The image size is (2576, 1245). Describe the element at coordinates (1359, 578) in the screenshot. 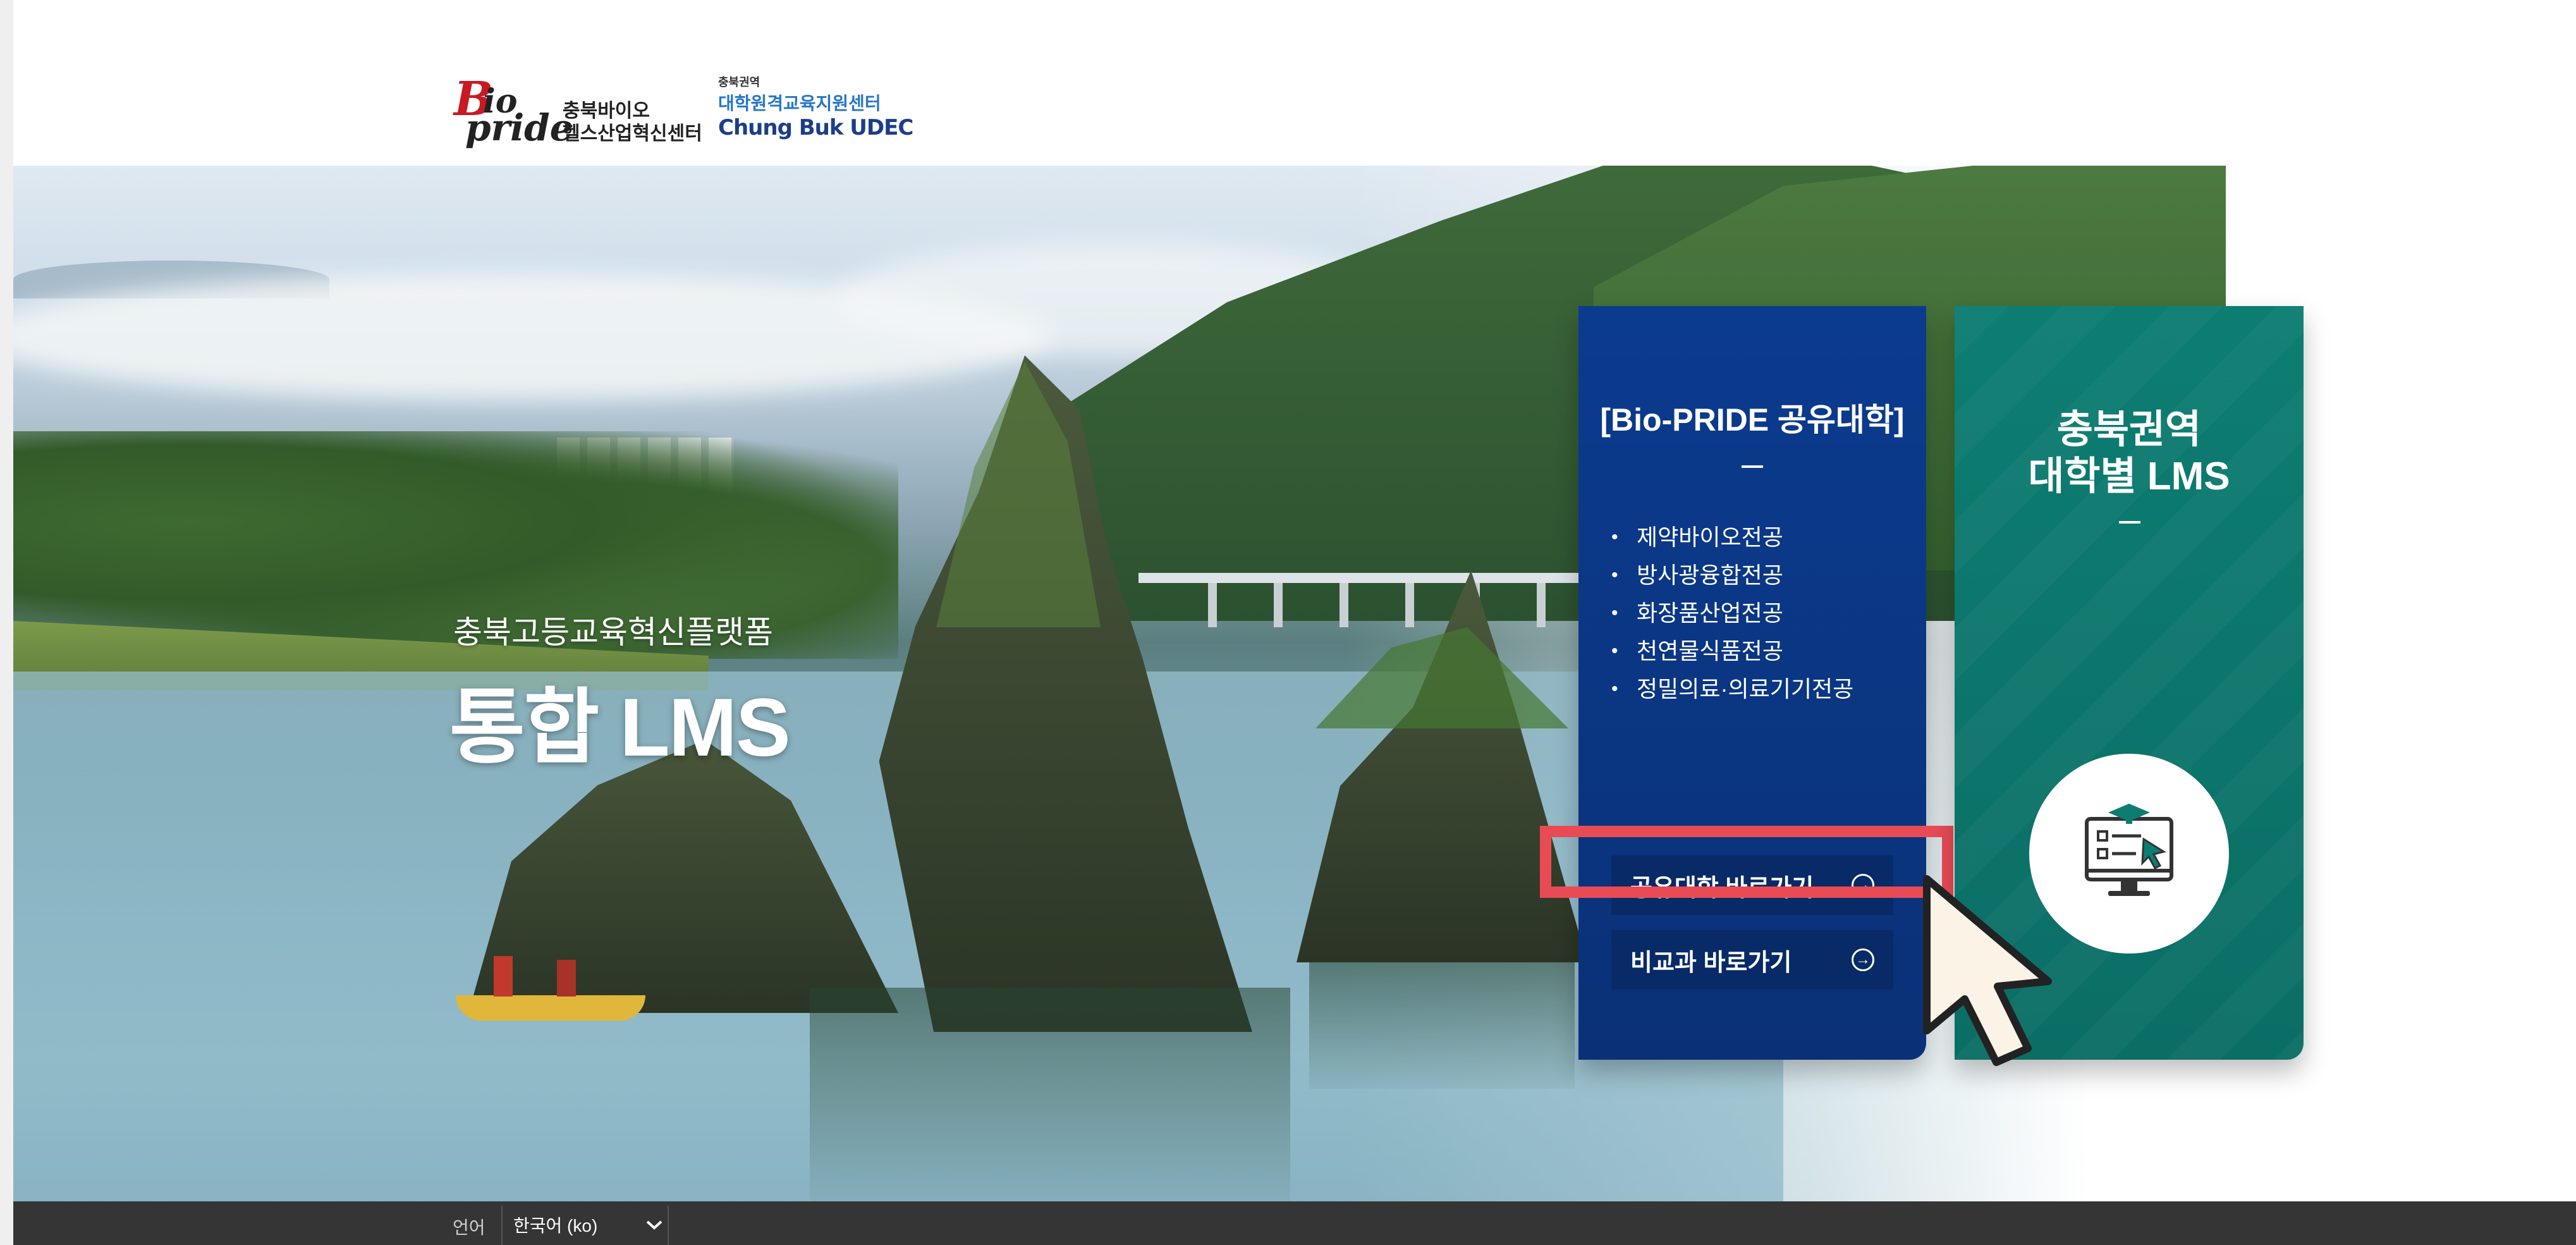

I see `bridge-deck` at that location.